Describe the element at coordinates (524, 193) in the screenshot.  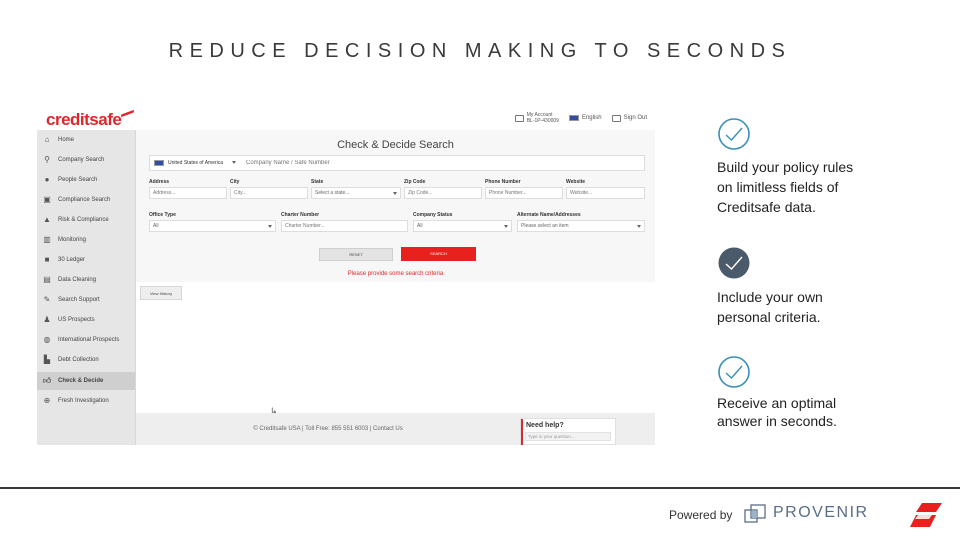
I see `phone-input` at that location.